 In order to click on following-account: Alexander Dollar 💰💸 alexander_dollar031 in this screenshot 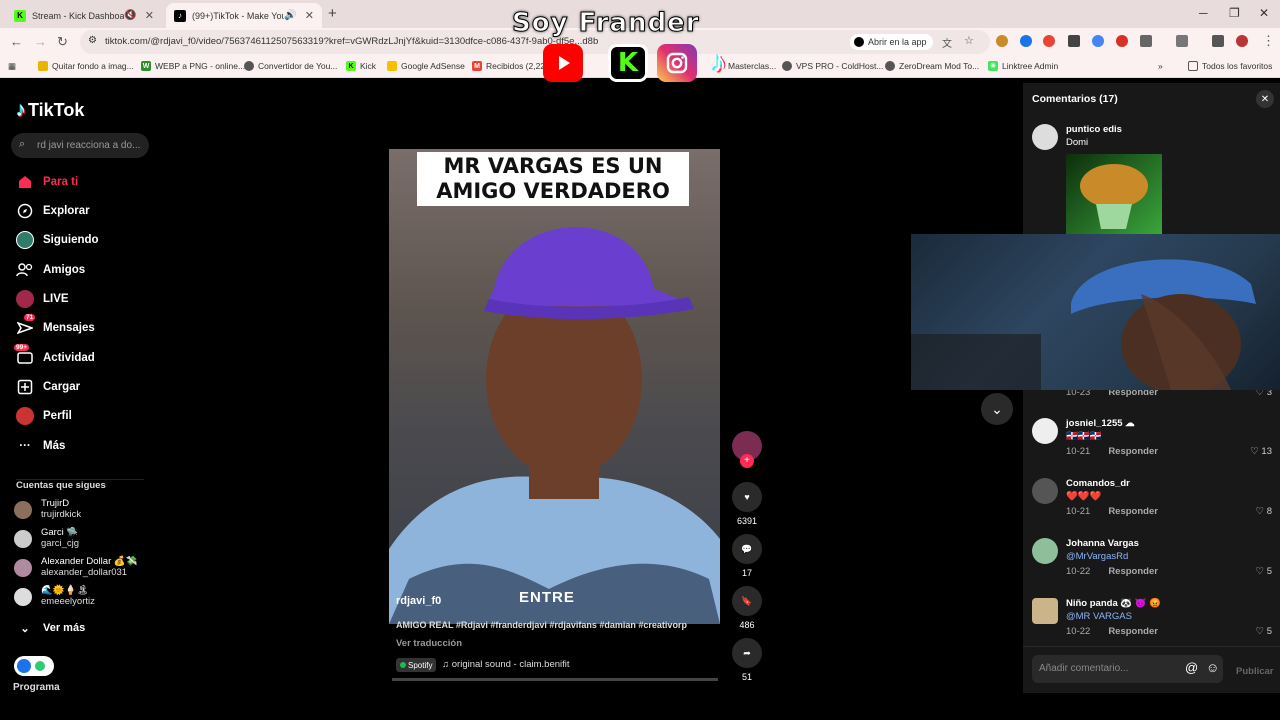, I will do `click(76, 567)`.